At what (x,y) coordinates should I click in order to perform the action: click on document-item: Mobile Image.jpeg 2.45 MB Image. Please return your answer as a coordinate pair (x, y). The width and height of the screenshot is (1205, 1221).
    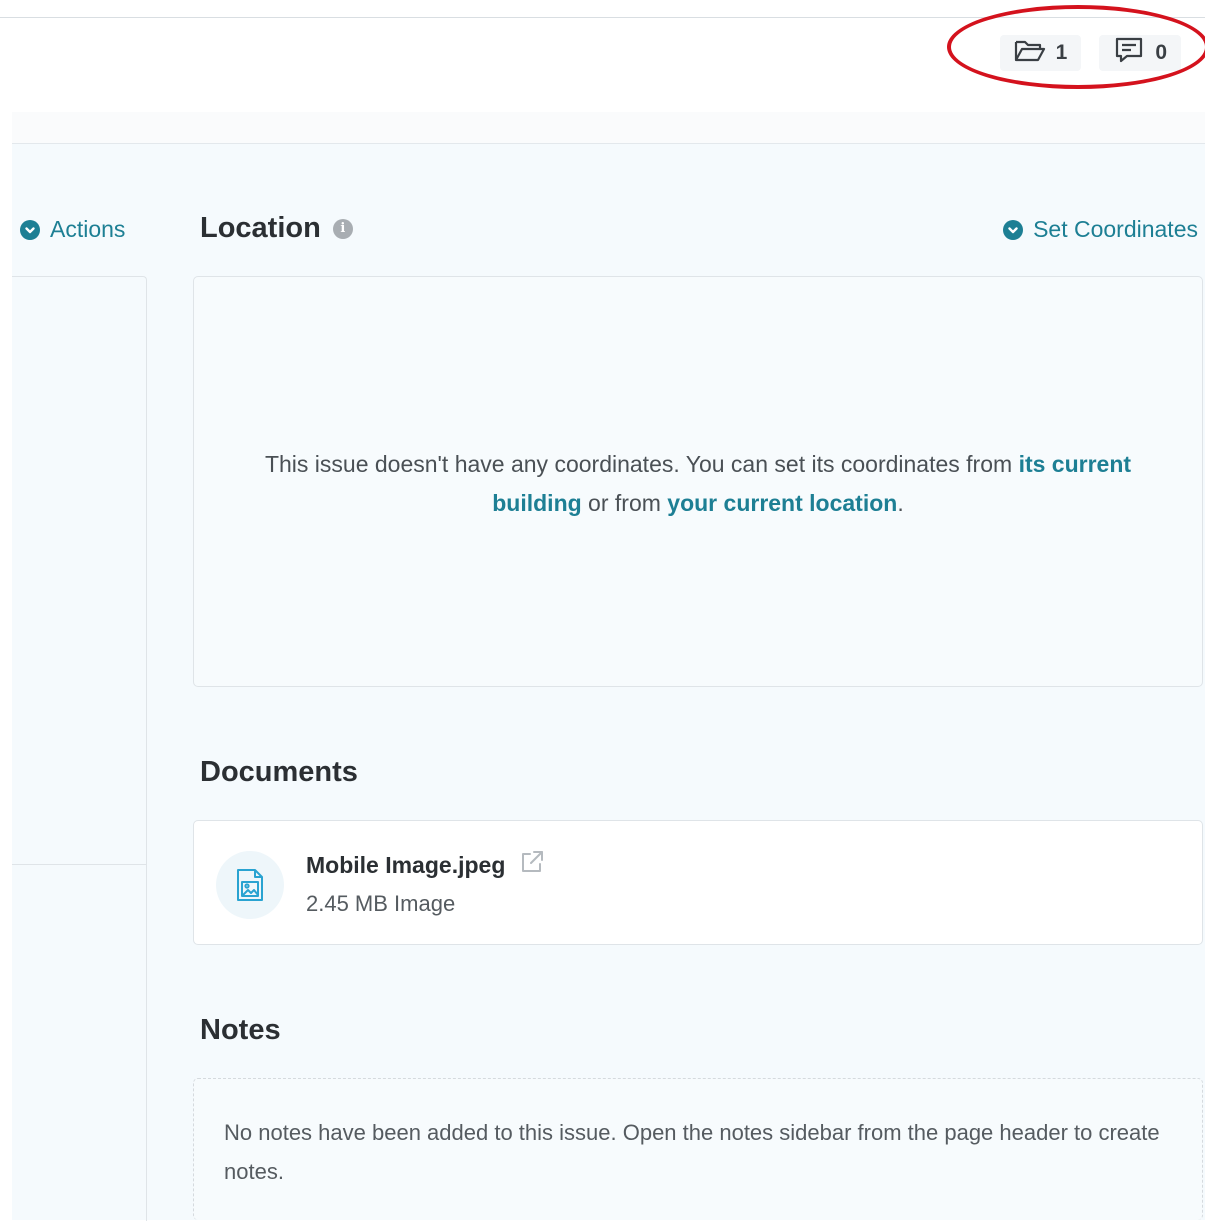
    Looking at the image, I should click on (698, 882).